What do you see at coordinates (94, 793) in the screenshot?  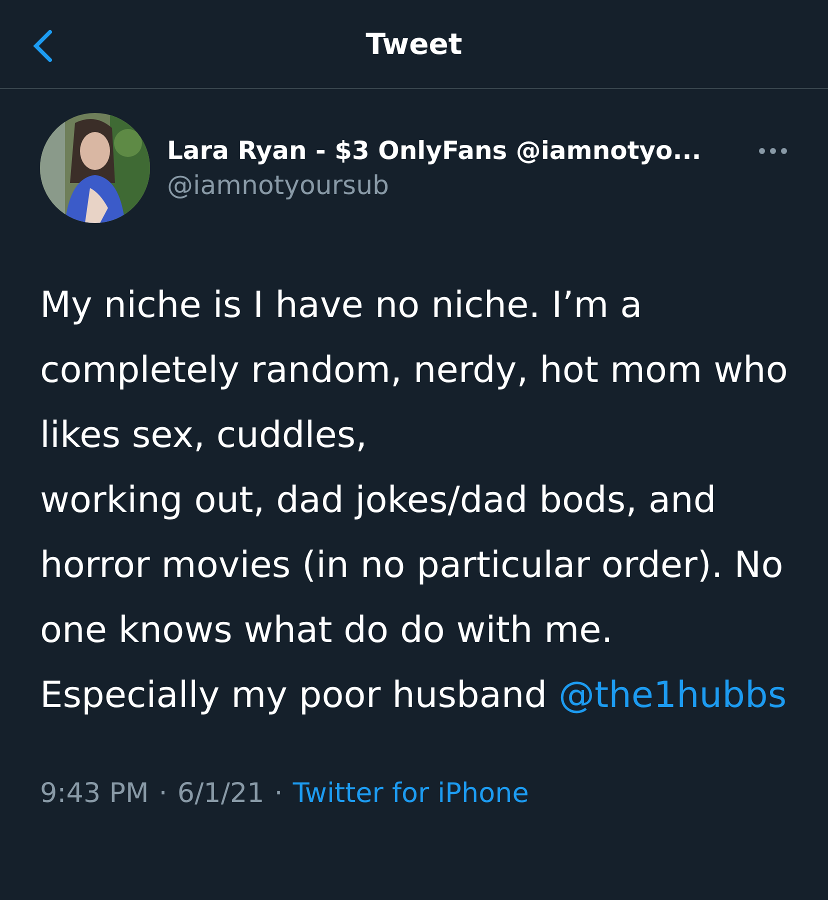 I see `tweet-time: 9:43 PM` at bounding box center [94, 793].